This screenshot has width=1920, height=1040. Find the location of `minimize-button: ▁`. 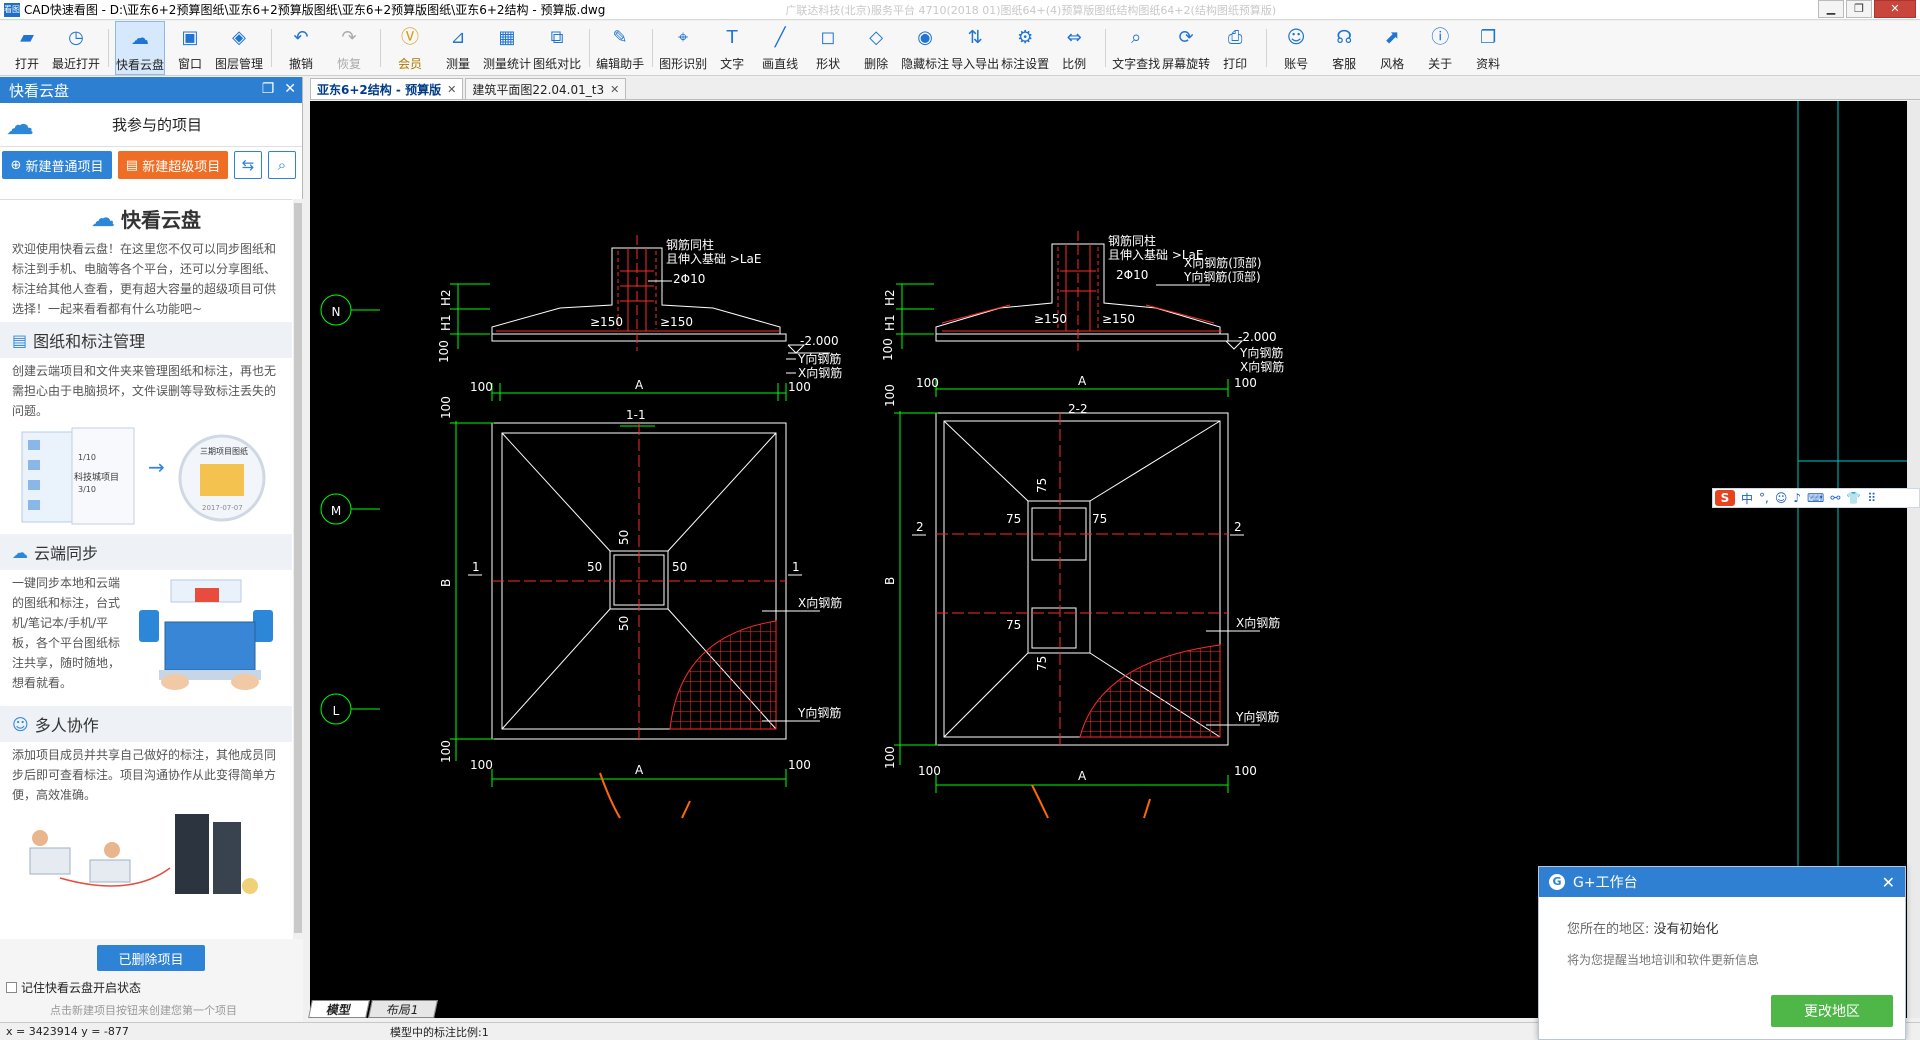

minimize-button: ▁ is located at coordinates (1831, 9).